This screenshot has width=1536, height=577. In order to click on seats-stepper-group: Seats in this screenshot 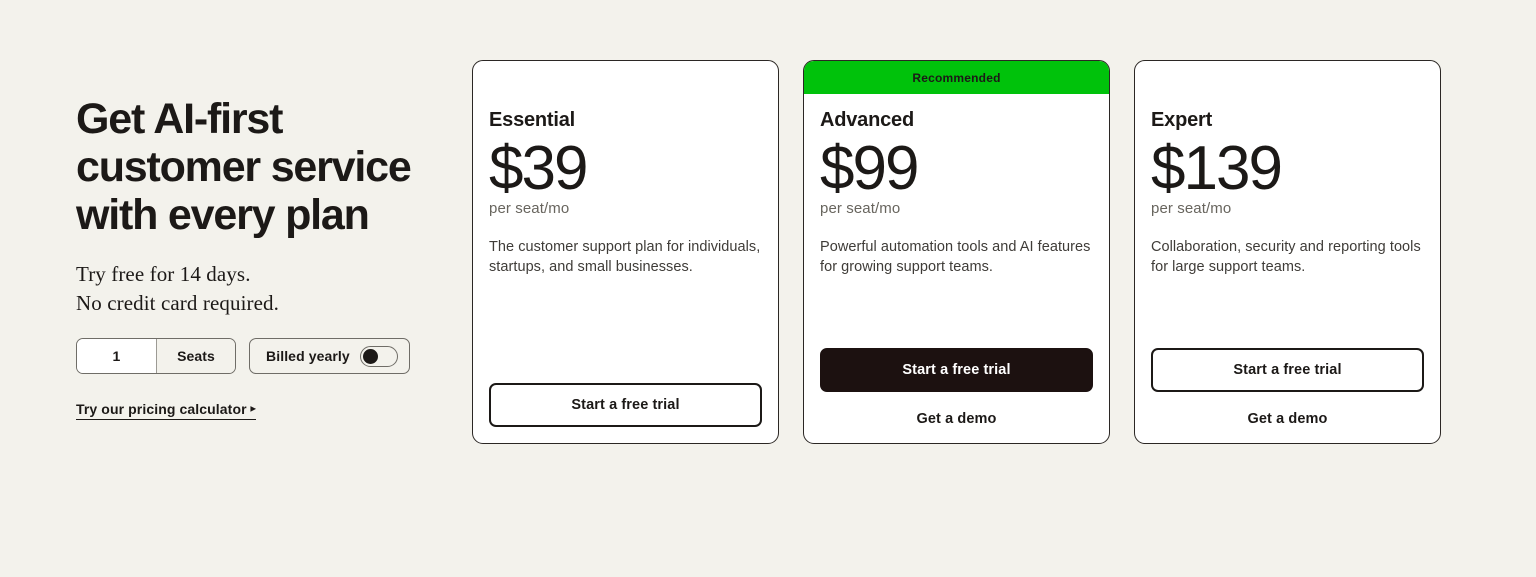, I will do `click(156, 356)`.